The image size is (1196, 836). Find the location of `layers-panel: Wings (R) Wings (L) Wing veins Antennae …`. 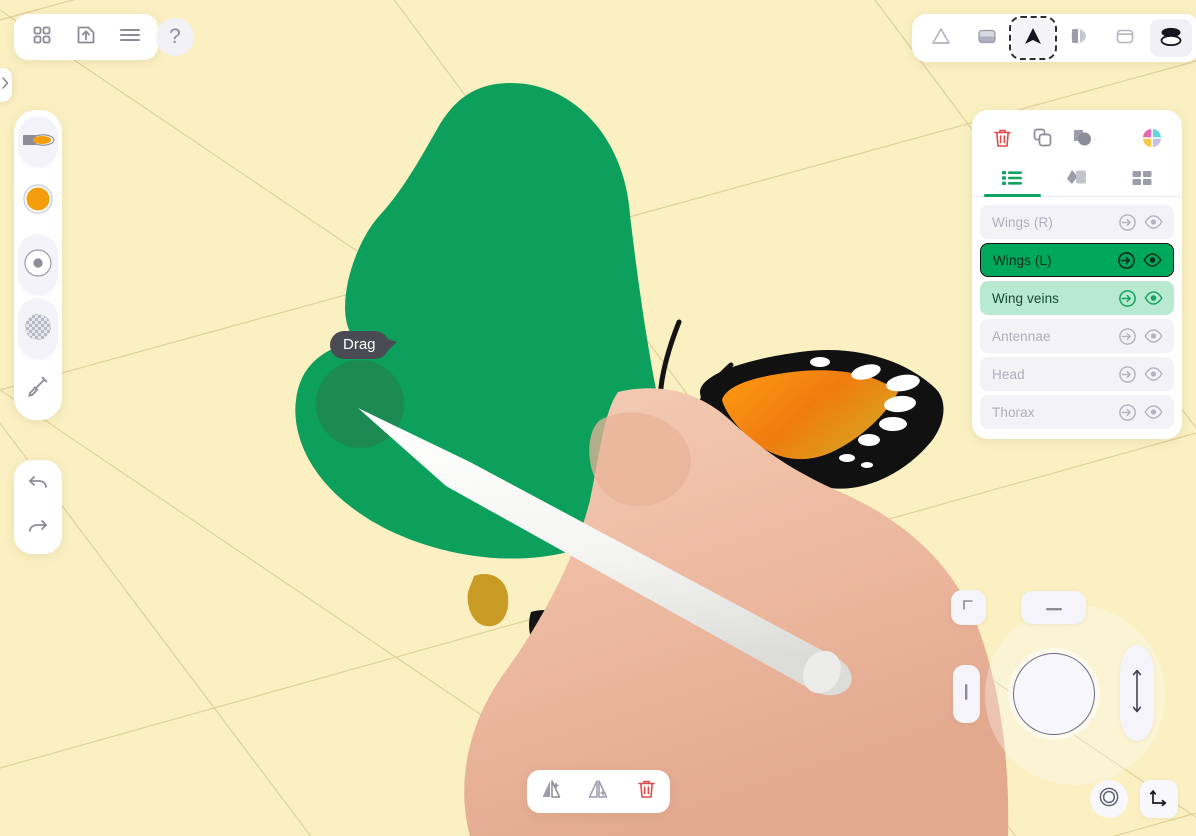

layers-panel: Wings (R) Wings (L) Wing veins Antennae … is located at coordinates (1077, 274).